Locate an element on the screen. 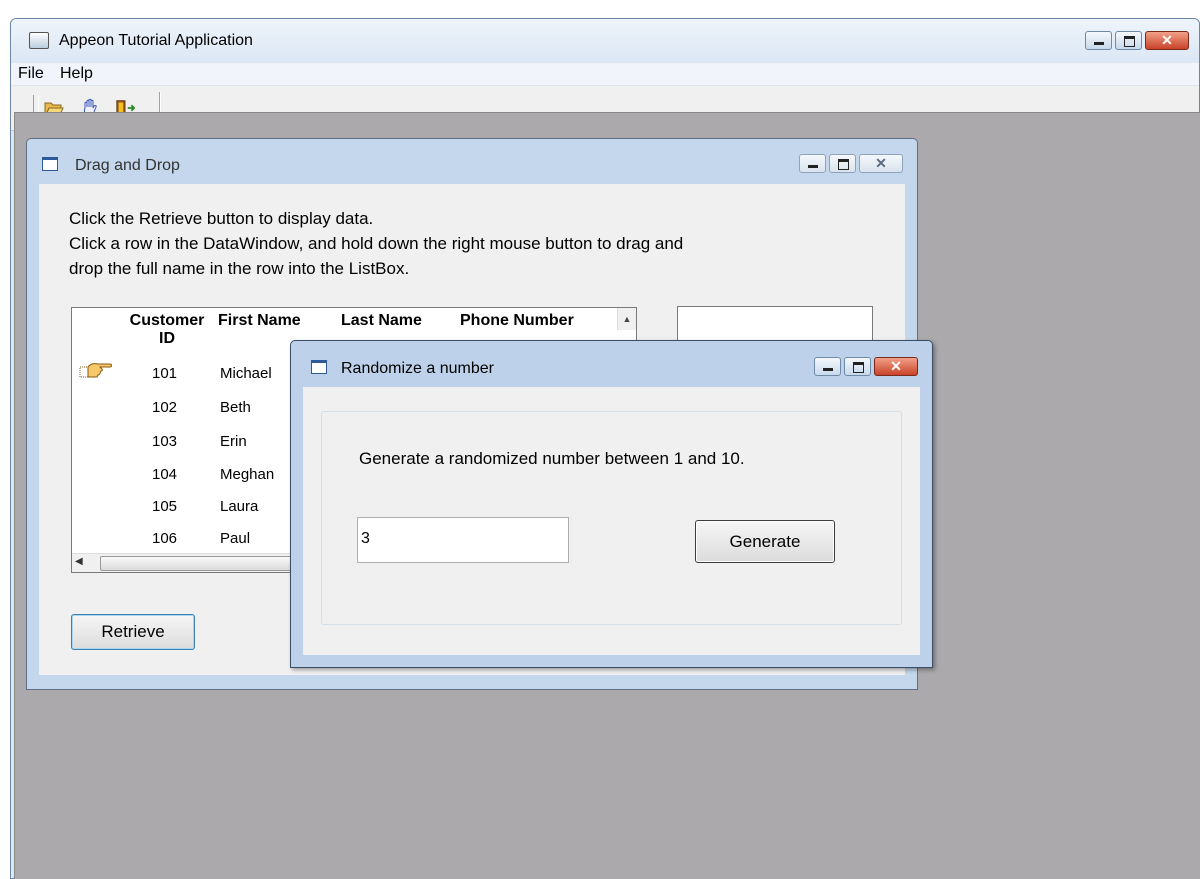 The width and height of the screenshot is (1200, 879). main-minimize-button is located at coordinates (1098, 40).